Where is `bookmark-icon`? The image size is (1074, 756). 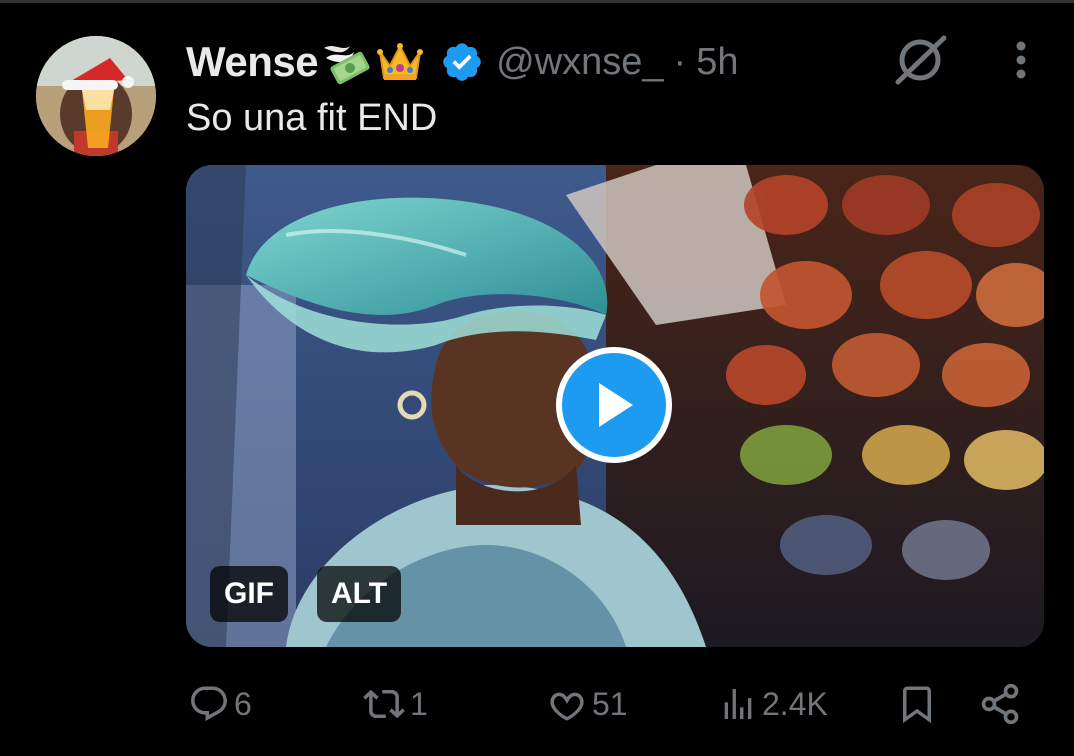
bookmark-icon is located at coordinates (917, 705).